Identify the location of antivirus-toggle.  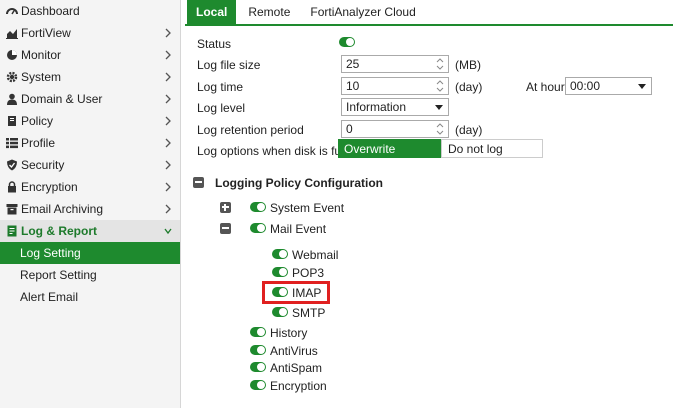
(258, 350).